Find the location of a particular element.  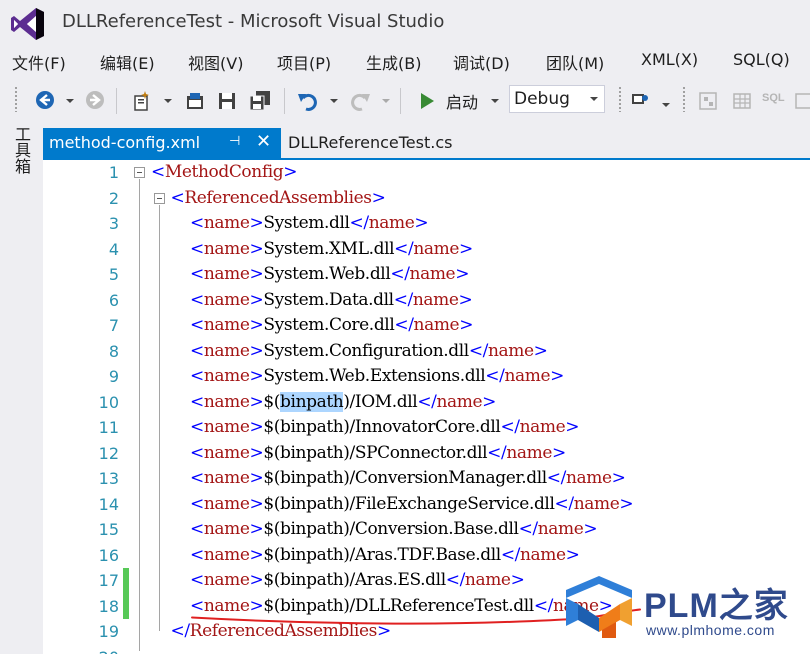

menu-sql: SQL(Q) is located at coordinates (761, 59).